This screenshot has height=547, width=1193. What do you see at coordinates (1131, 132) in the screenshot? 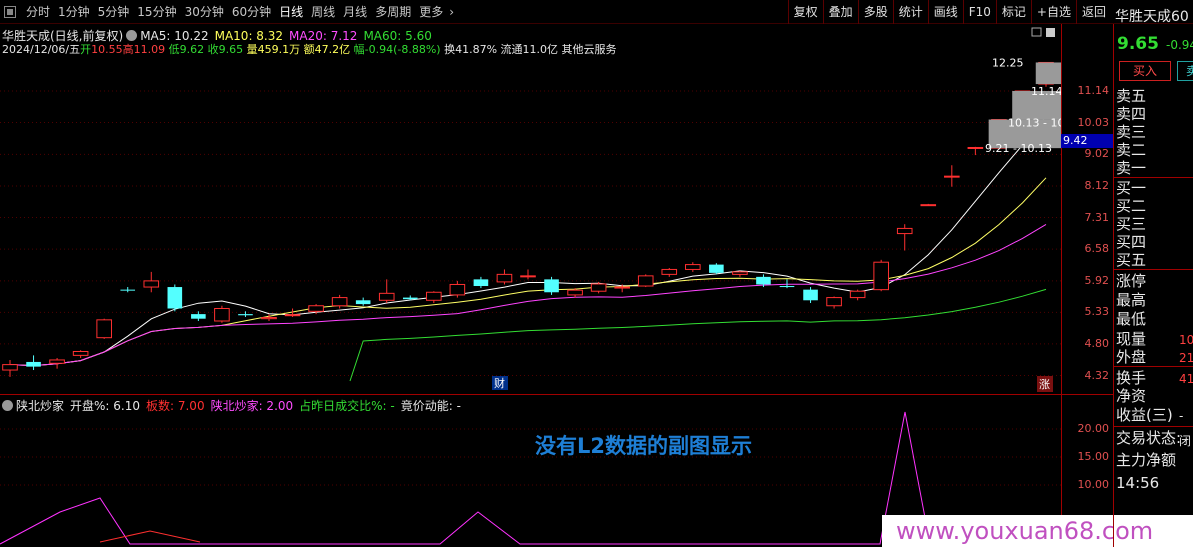
I see `quote-row-label: 卖三` at bounding box center [1131, 132].